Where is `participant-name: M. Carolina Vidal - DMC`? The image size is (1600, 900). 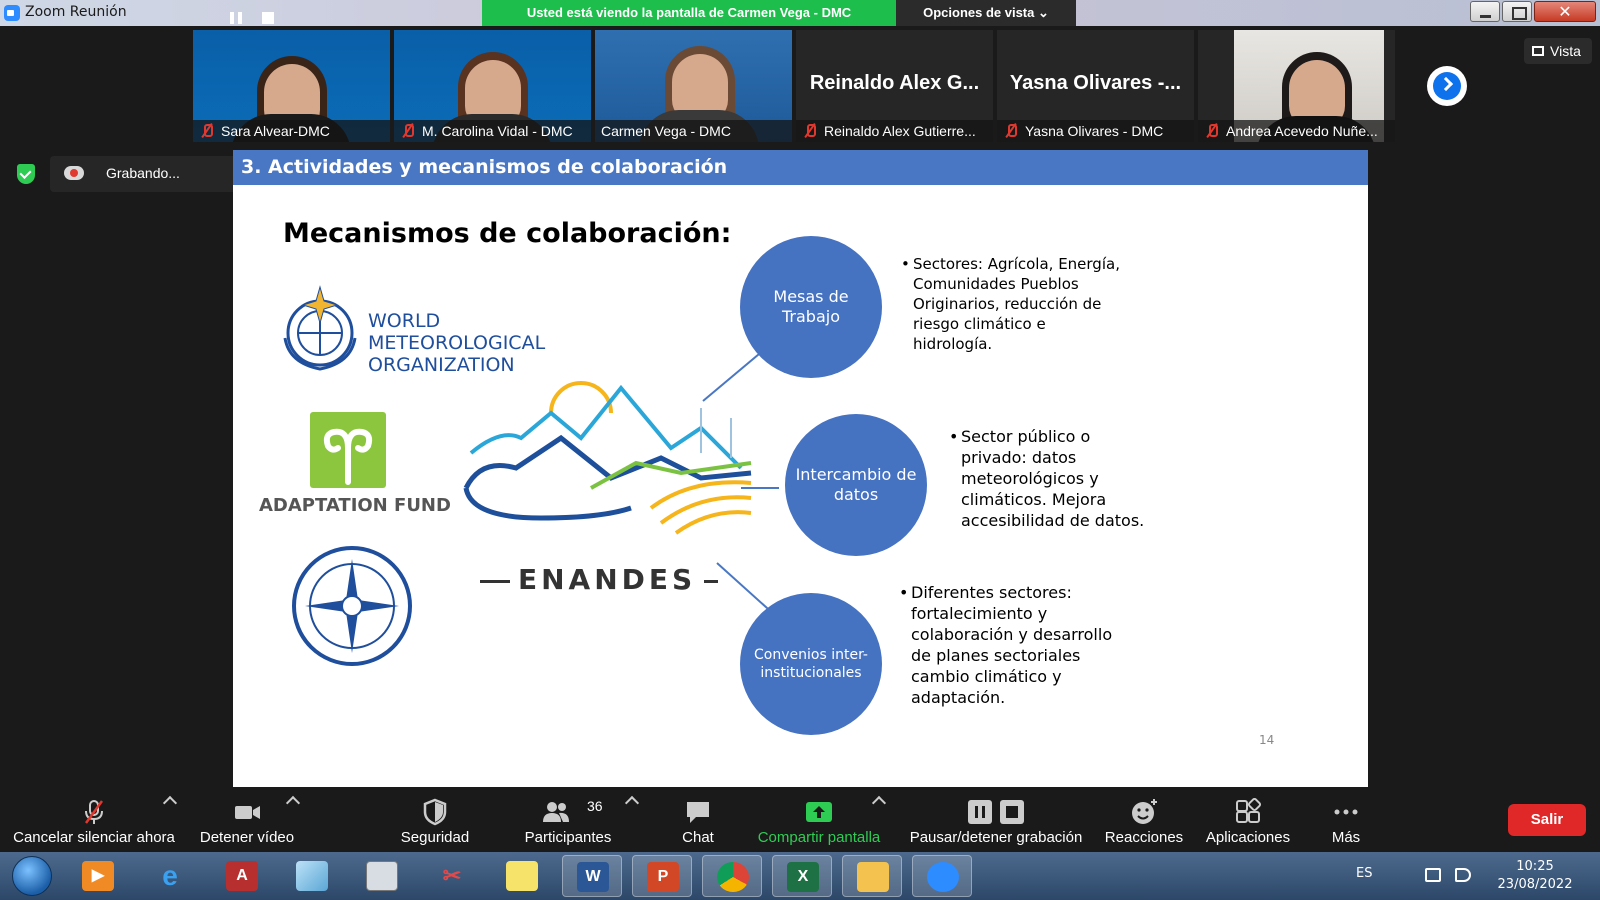 participant-name: M. Carolina Vidal - DMC is located at coordinates (497, 131).